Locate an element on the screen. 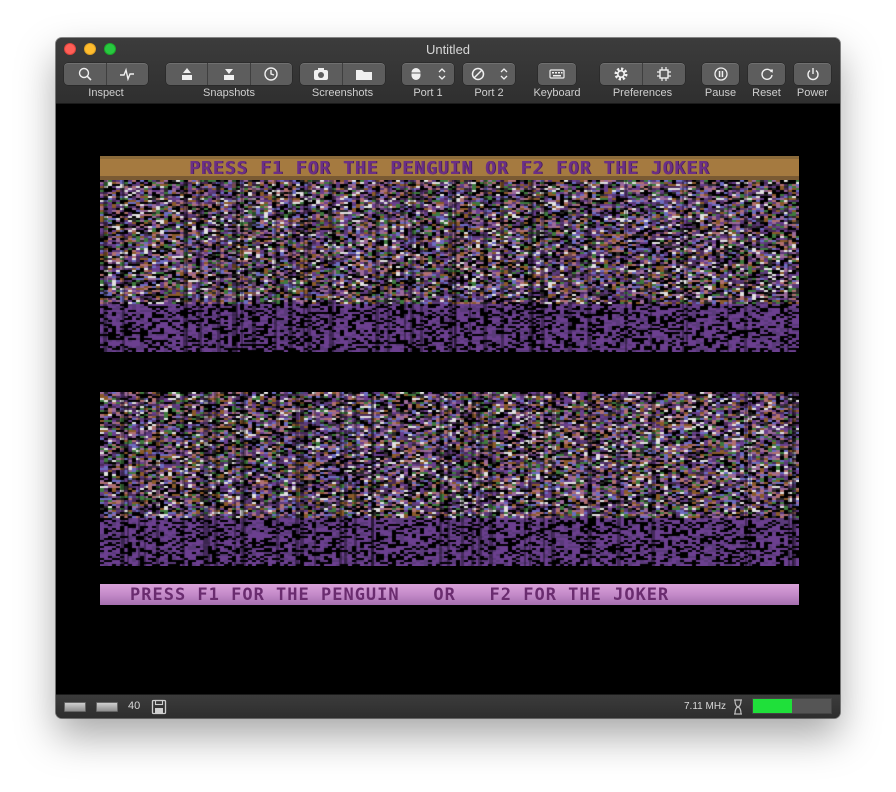  speed-meter-fill is located at coordinates (772, 706).